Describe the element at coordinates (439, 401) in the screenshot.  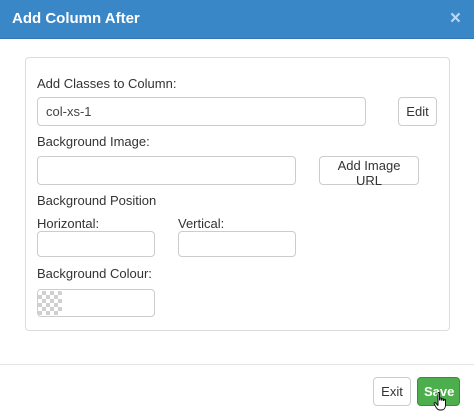
I see `hand-cursor-icon` at that location.